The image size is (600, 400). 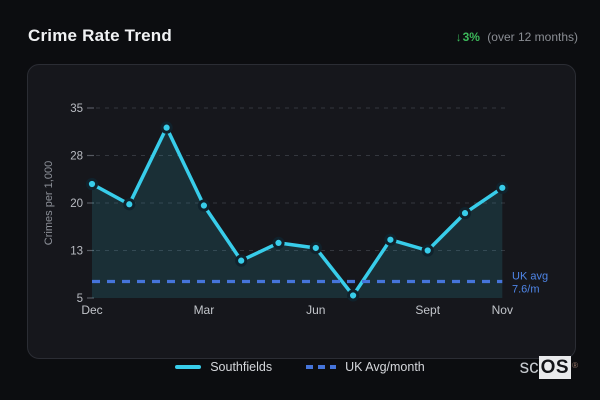 I want to click on logo-prefix: sc, so click(x=529, y=367).